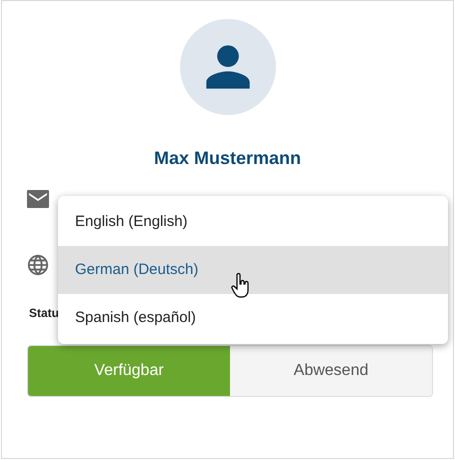 This screenshot has height=460, width=455. I want to click on language-option: German (Deutsch), so click(253, 270).